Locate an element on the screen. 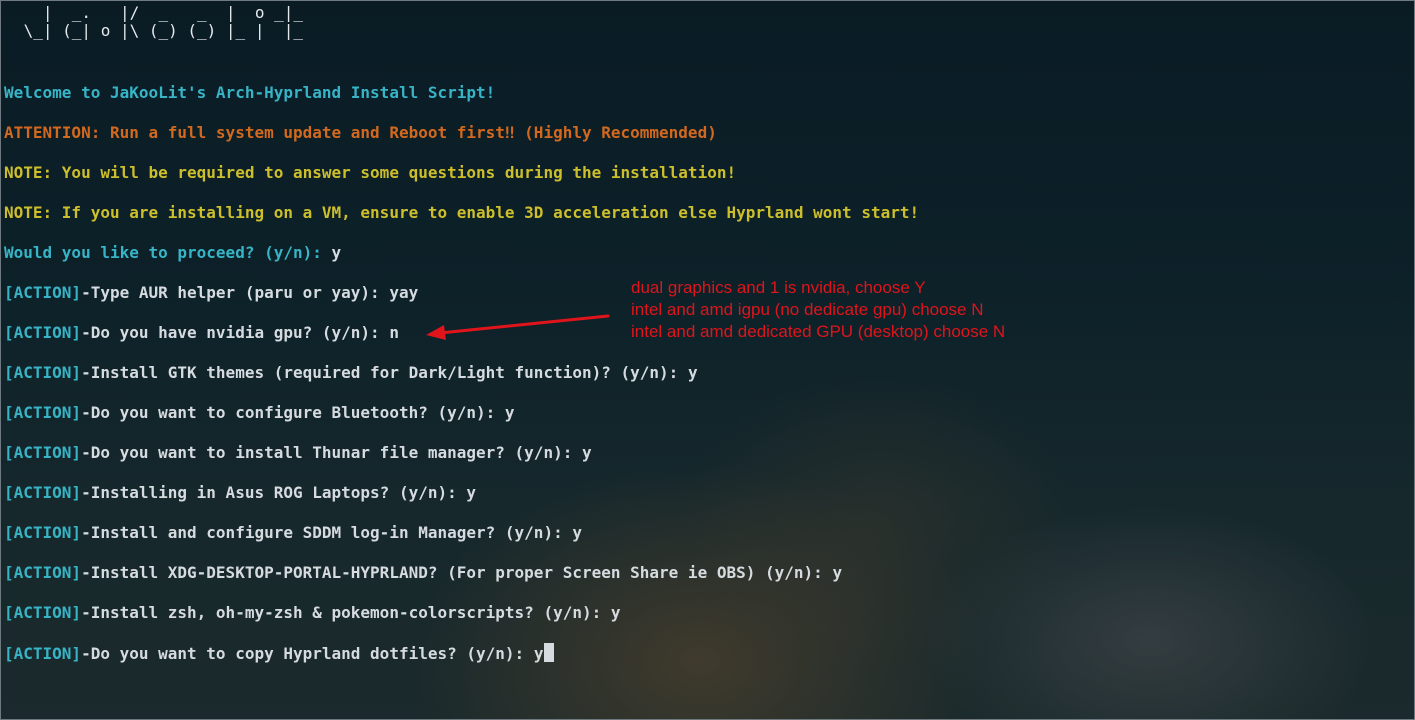  terminal-cursor is located at coordinates (549, 652).